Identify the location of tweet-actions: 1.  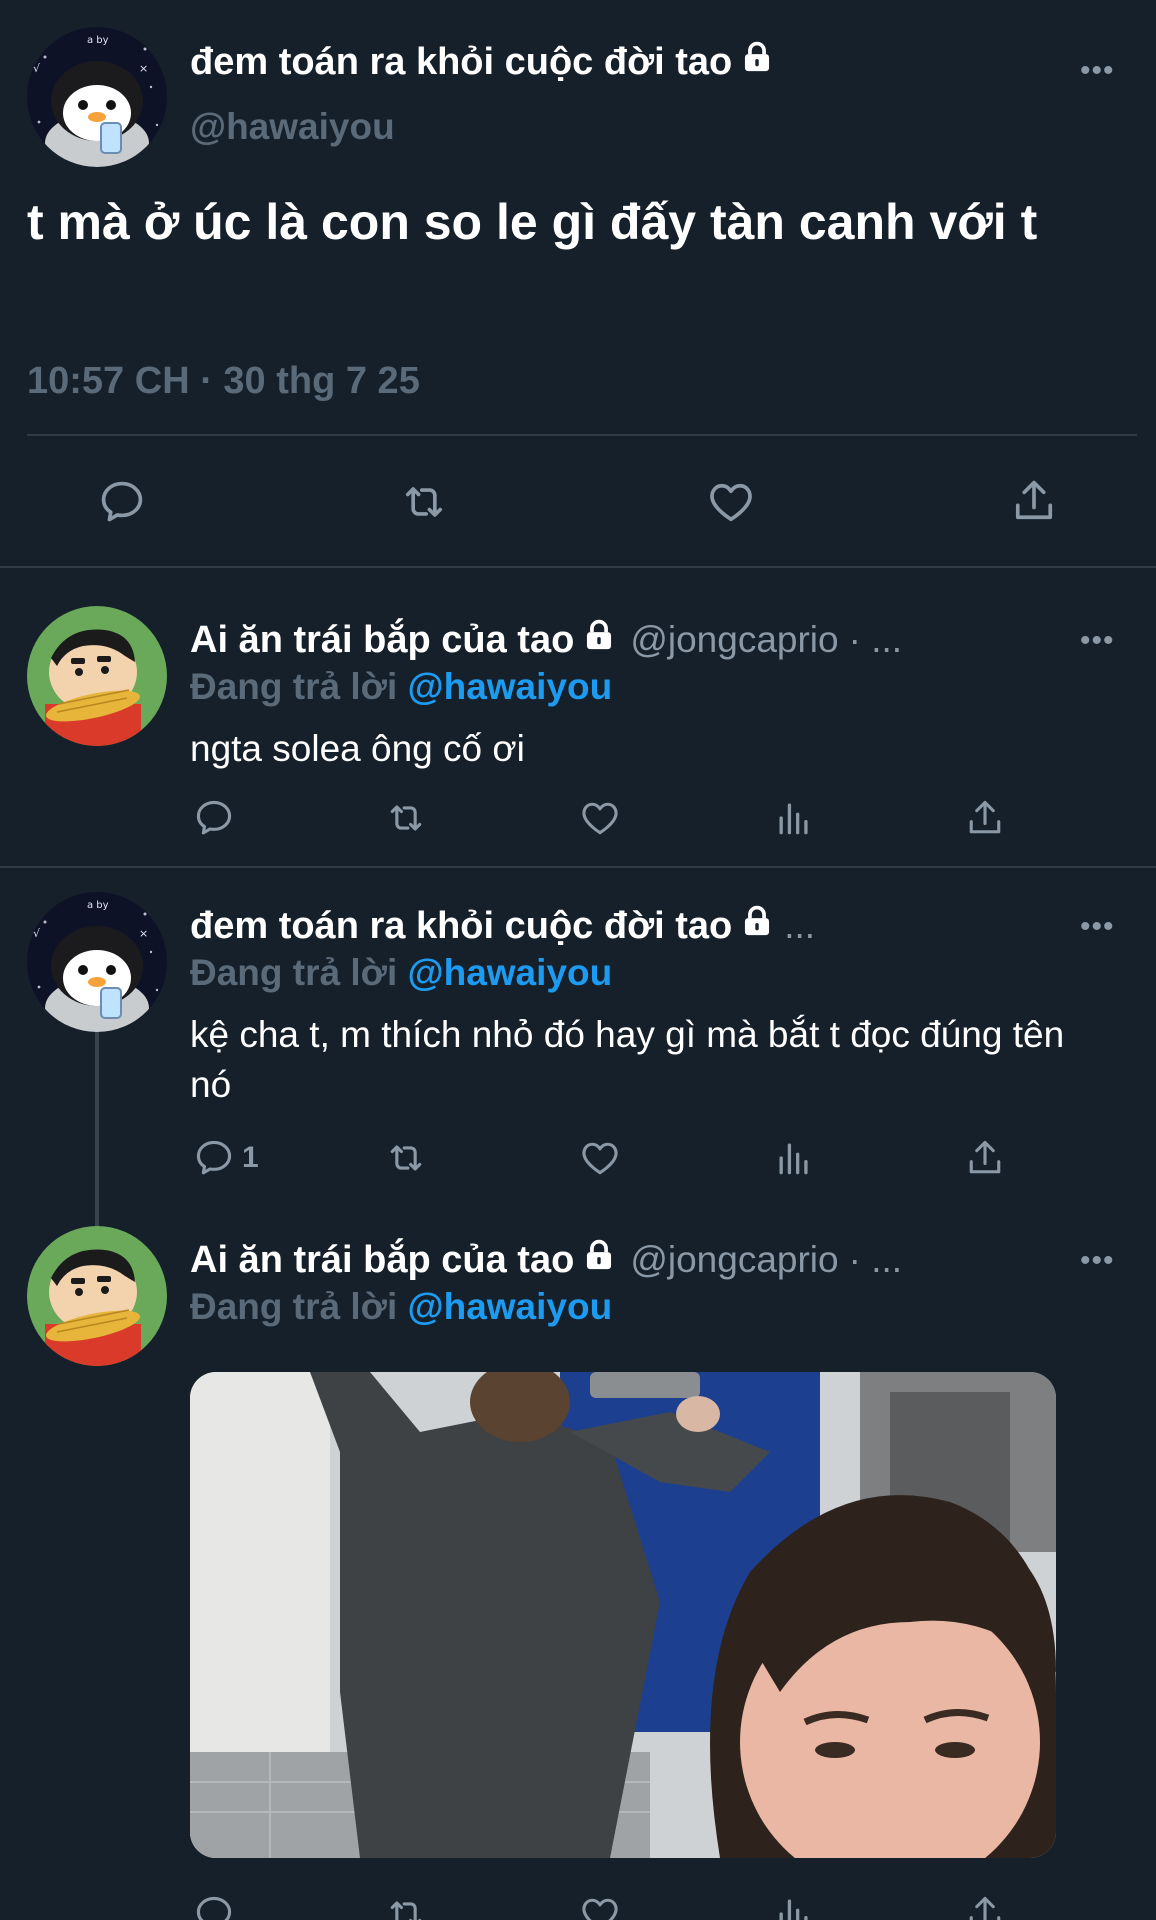
(578, 1161).